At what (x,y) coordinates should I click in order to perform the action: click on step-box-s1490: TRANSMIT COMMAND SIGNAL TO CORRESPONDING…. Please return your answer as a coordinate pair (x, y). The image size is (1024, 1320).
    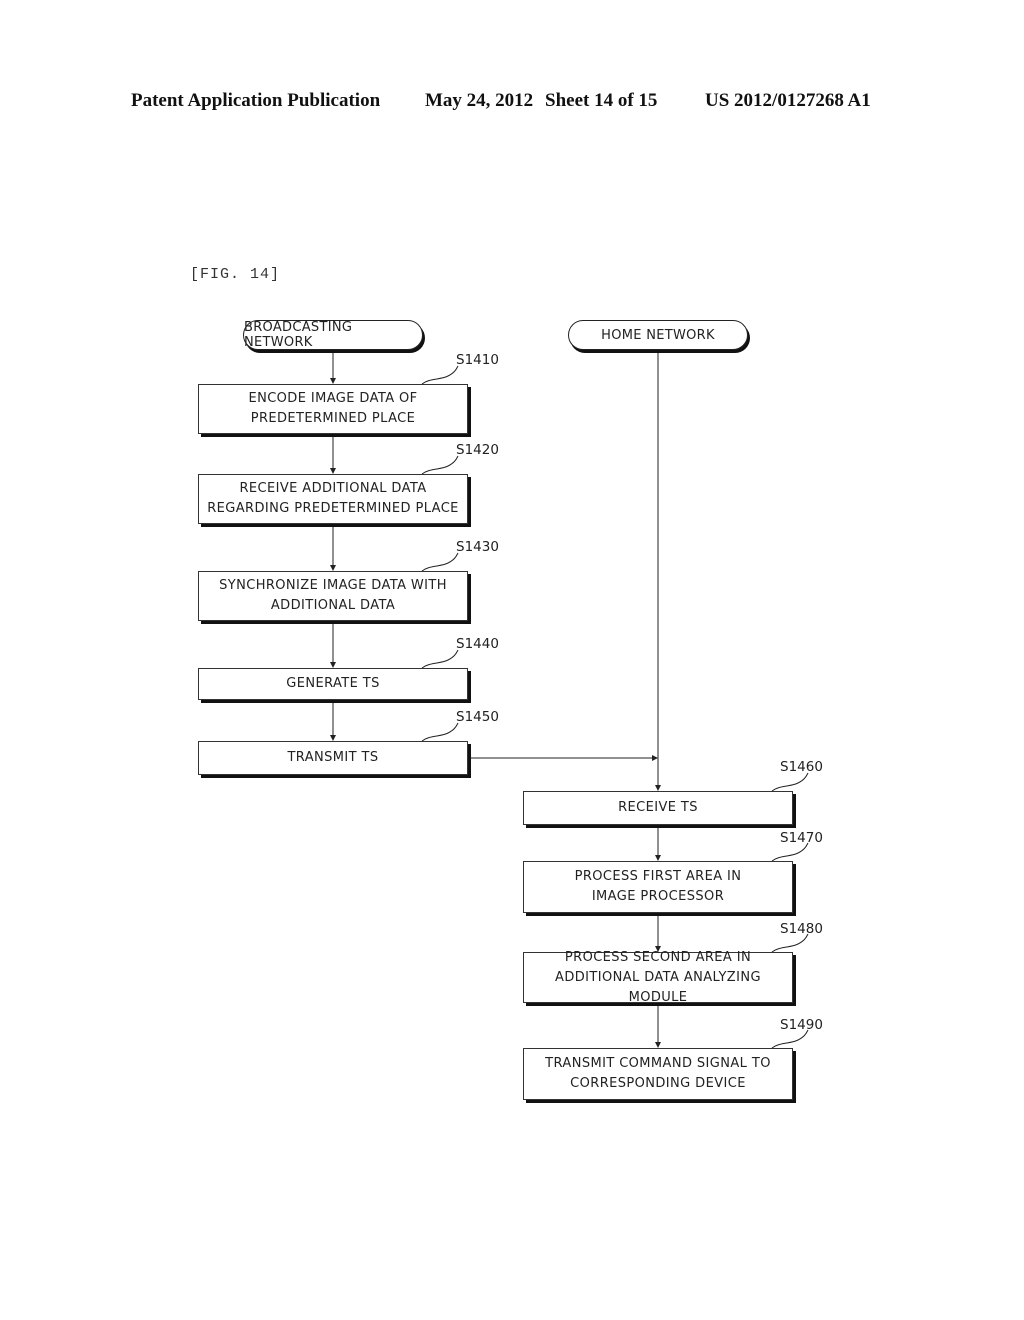
    Looking at the image, I should click on (658, 1074).